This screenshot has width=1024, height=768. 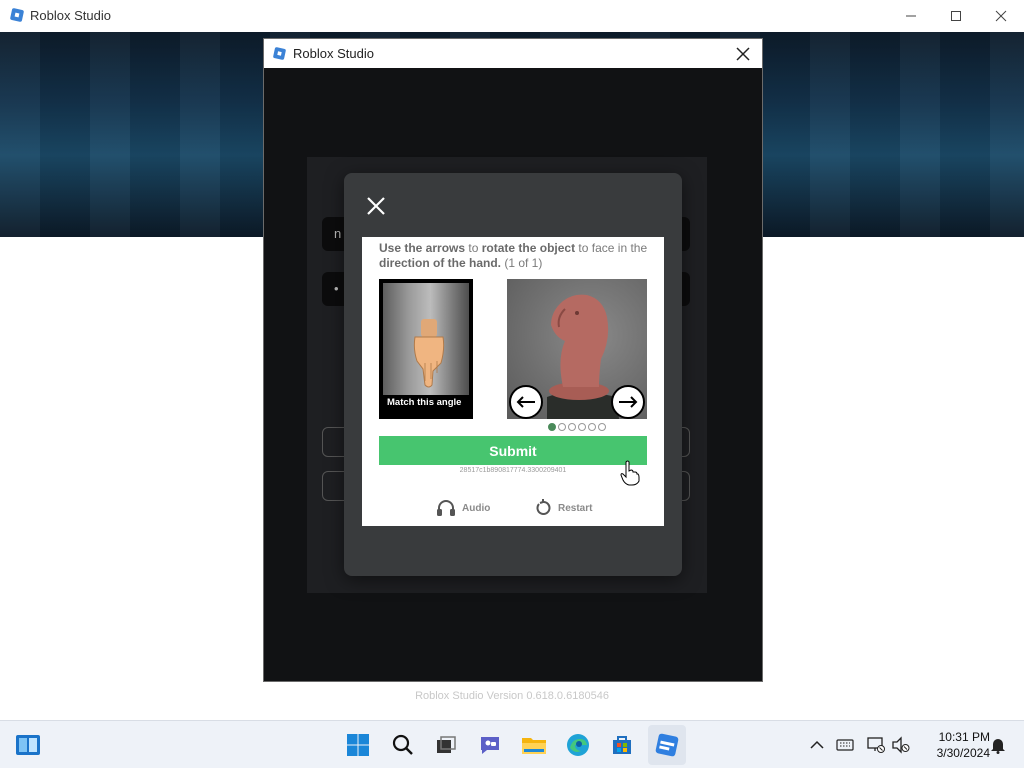 I want to click on minimize-icon, so click(x=911, y=16).